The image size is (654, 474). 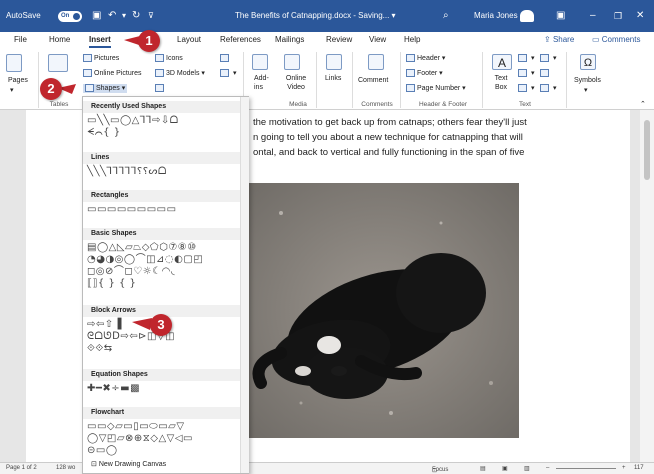 I want to click on basic-shapes-row-4: ⟦⟧{ } { }, so click(x=111, y=283).